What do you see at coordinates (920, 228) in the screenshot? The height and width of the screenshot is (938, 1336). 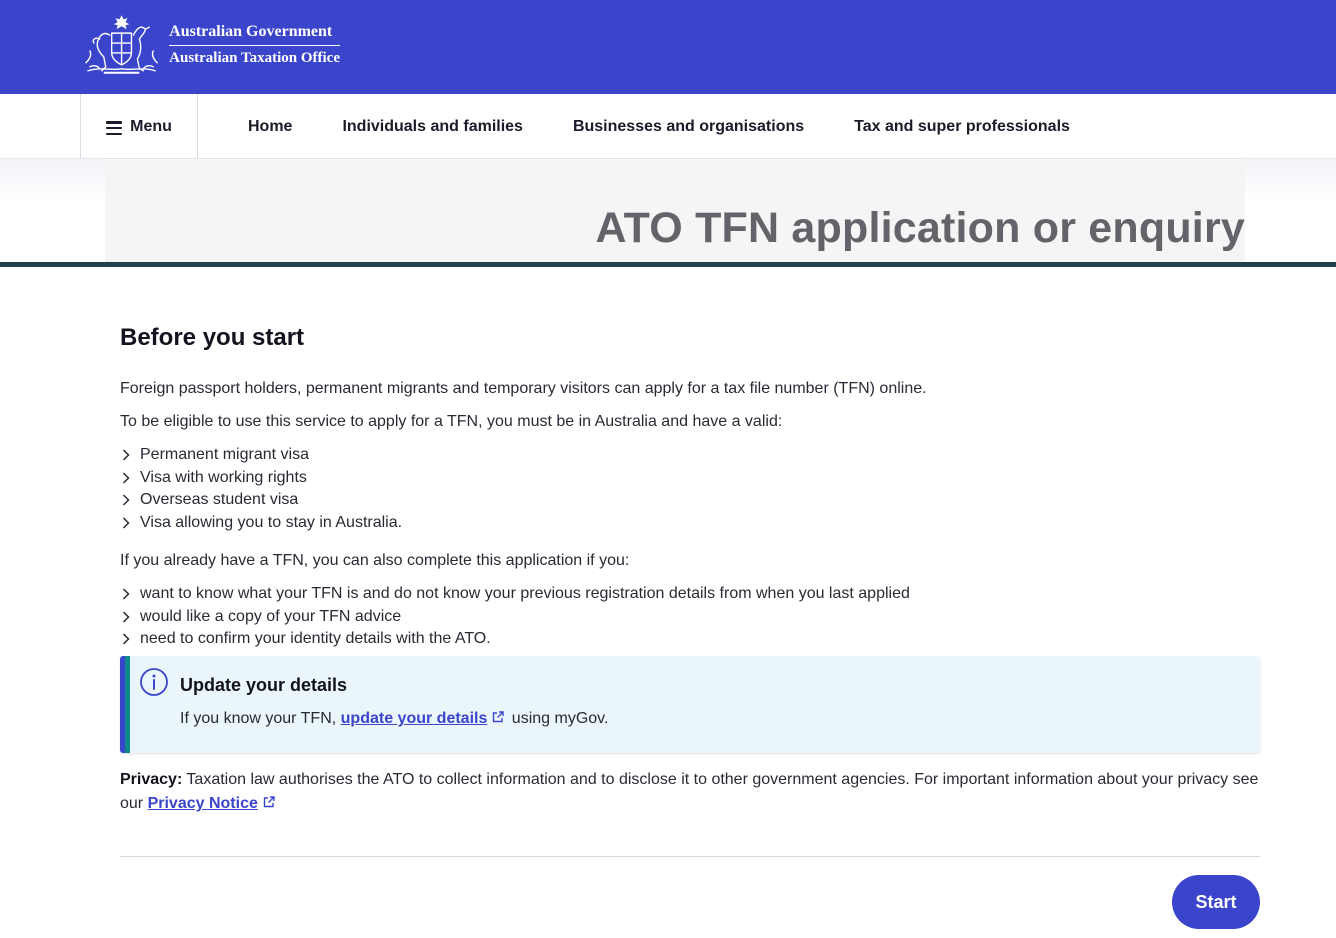 I see `page-title: ATO TFN application or enquiry` at bounding box center [920, 228].